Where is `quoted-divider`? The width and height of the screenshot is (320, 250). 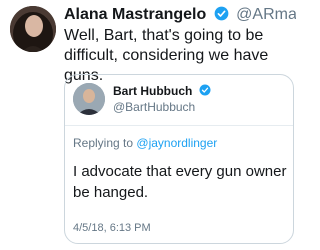 quoted-divider is located at coordinates (179, 125).